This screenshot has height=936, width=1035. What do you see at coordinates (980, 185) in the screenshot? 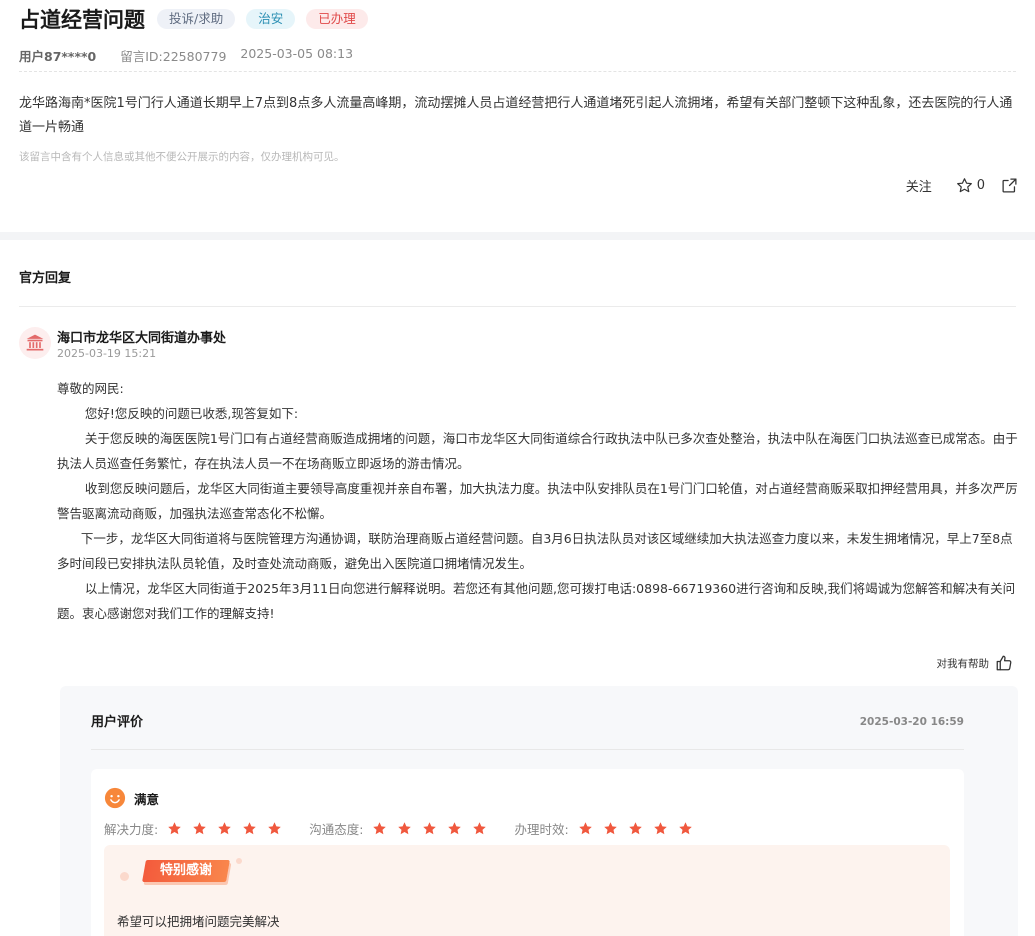
I see `star-count: 0` at bounding box center [980, 185].